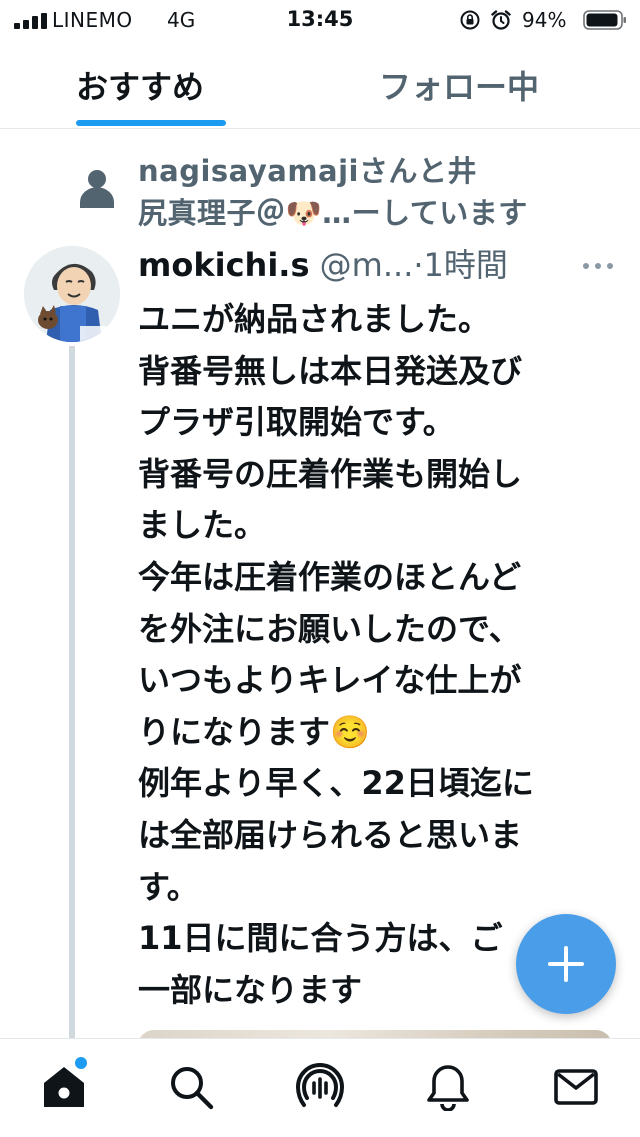 This screenshot has height=1137, width=640. I want to click on tab-recommended: おすすめ, so click(140, 85).